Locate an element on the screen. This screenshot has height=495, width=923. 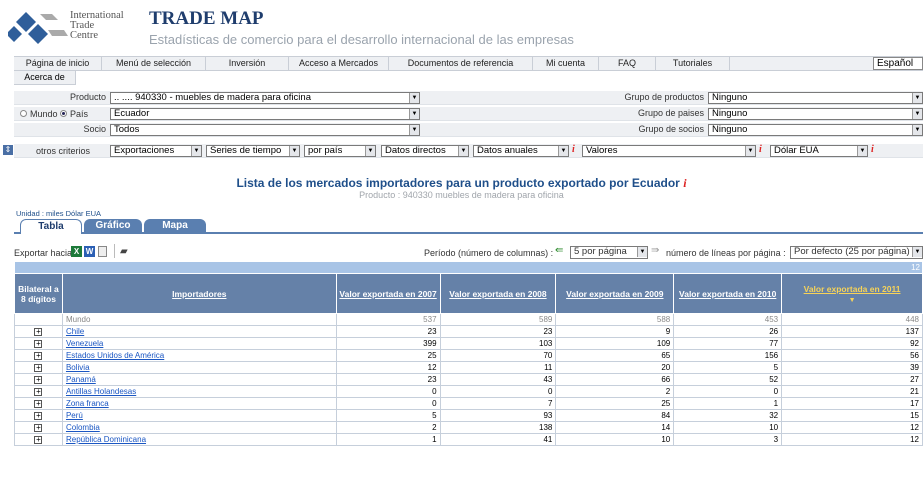
anuales-select: Datos anuales ▼ is located at coordinates (521, 151).